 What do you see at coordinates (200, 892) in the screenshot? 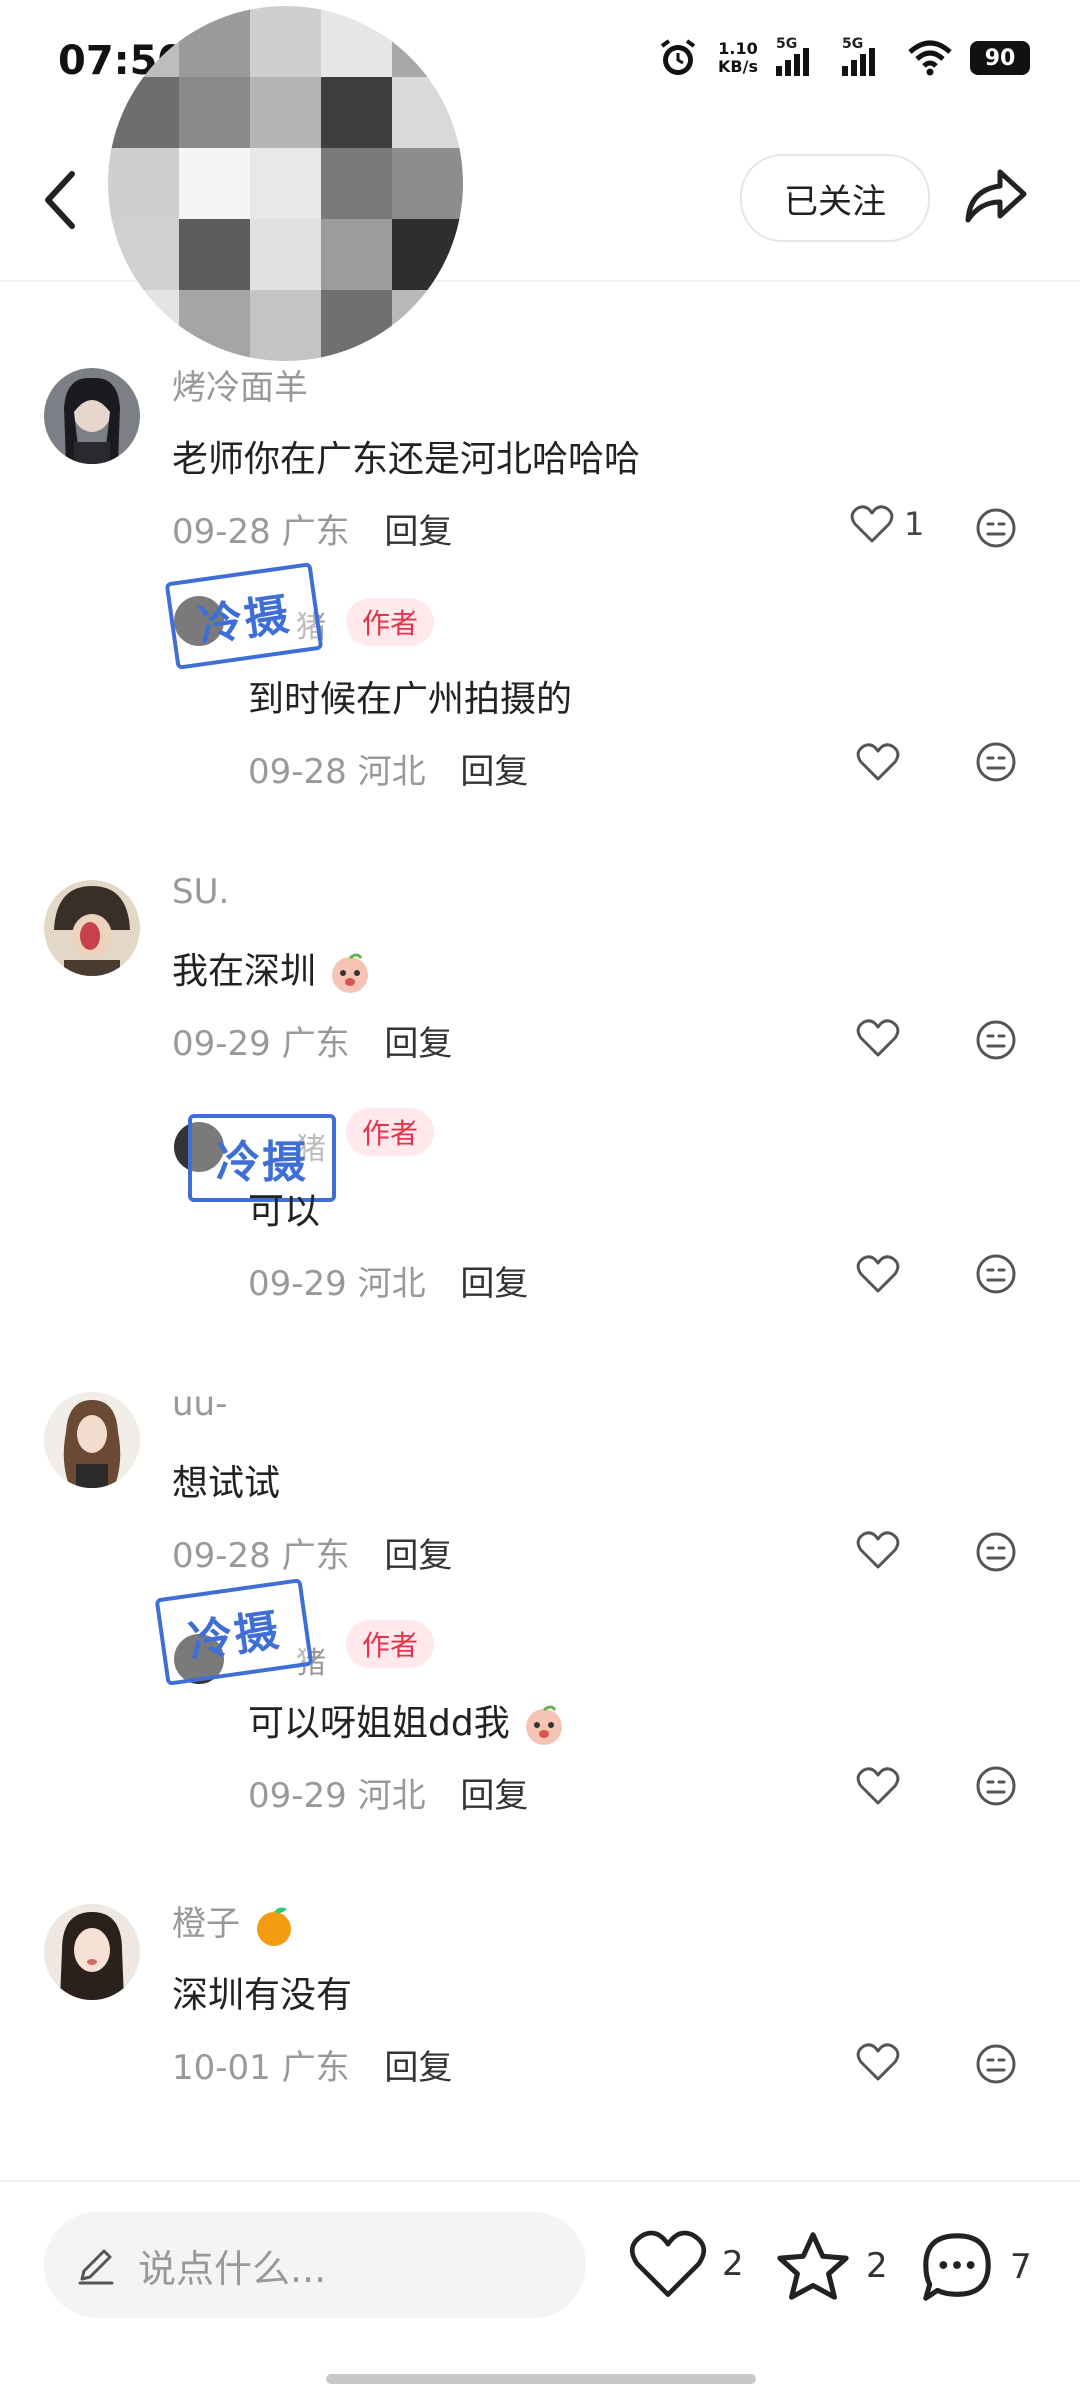
I see `commenter-name: SU.` at bounding box center [200, 892].